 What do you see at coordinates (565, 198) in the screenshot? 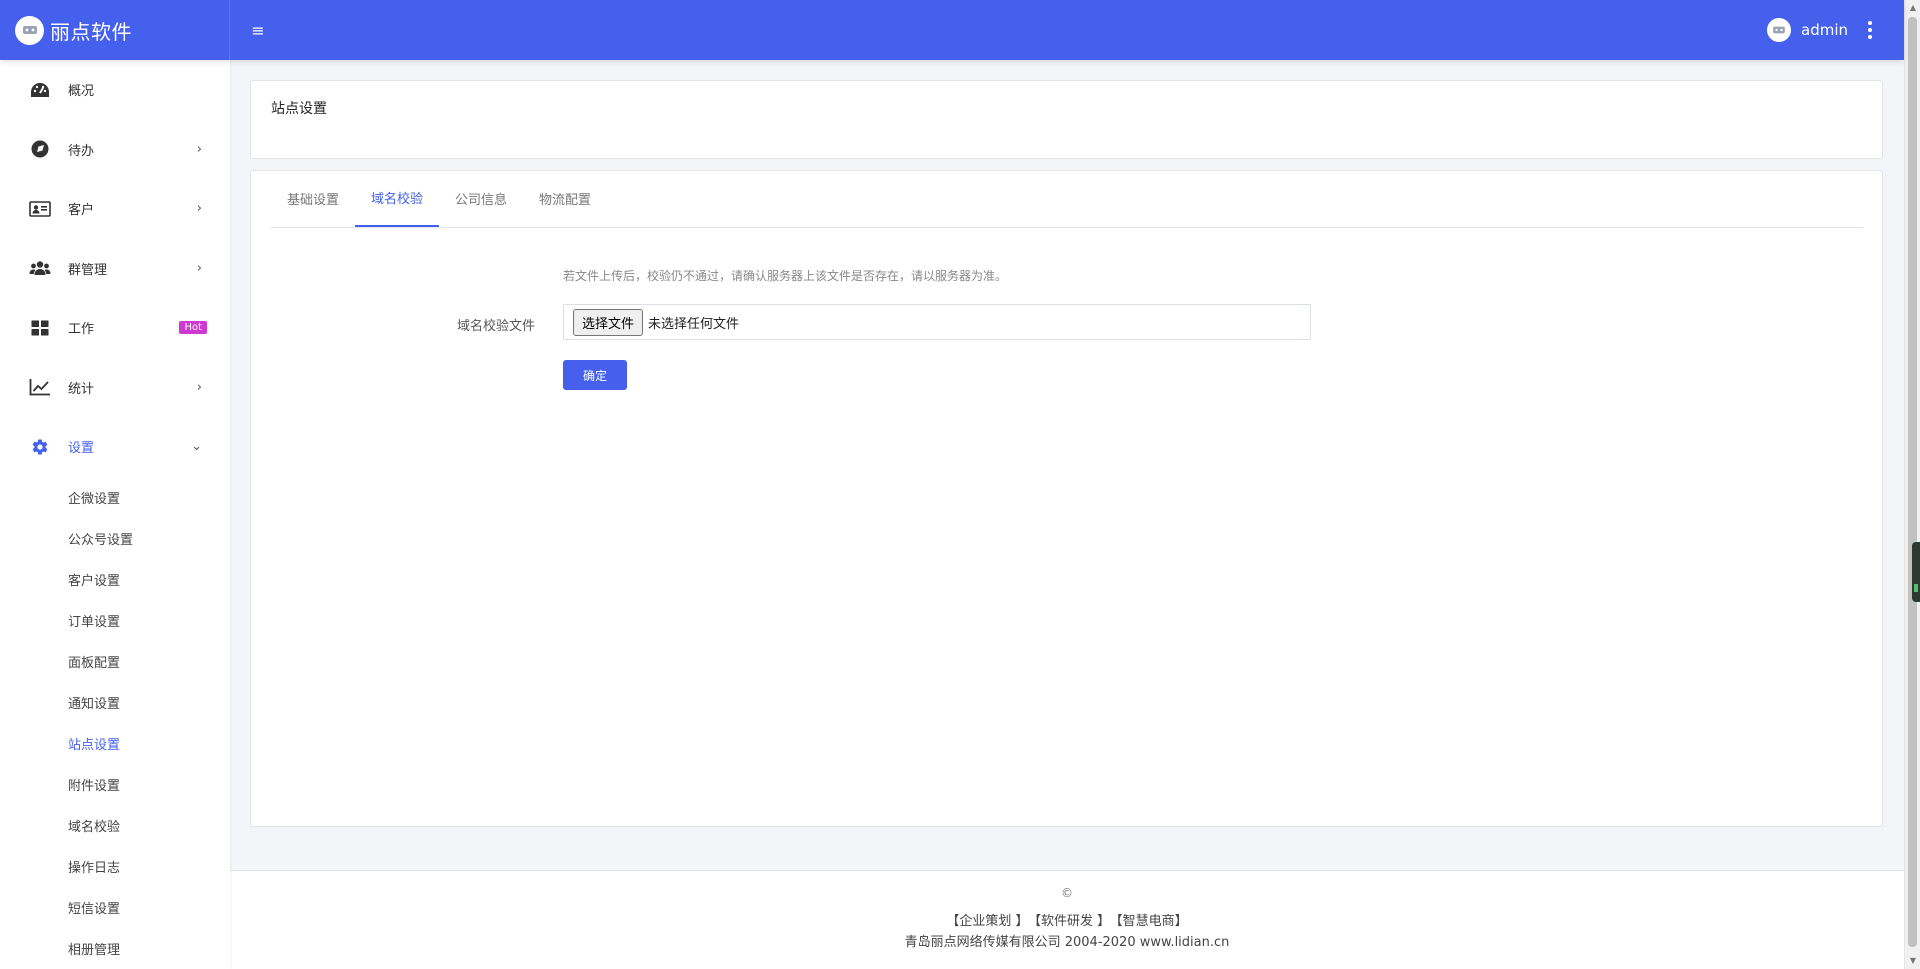
I see `tab-logistics-config: 物流配置` at bounding box center [565, 198].